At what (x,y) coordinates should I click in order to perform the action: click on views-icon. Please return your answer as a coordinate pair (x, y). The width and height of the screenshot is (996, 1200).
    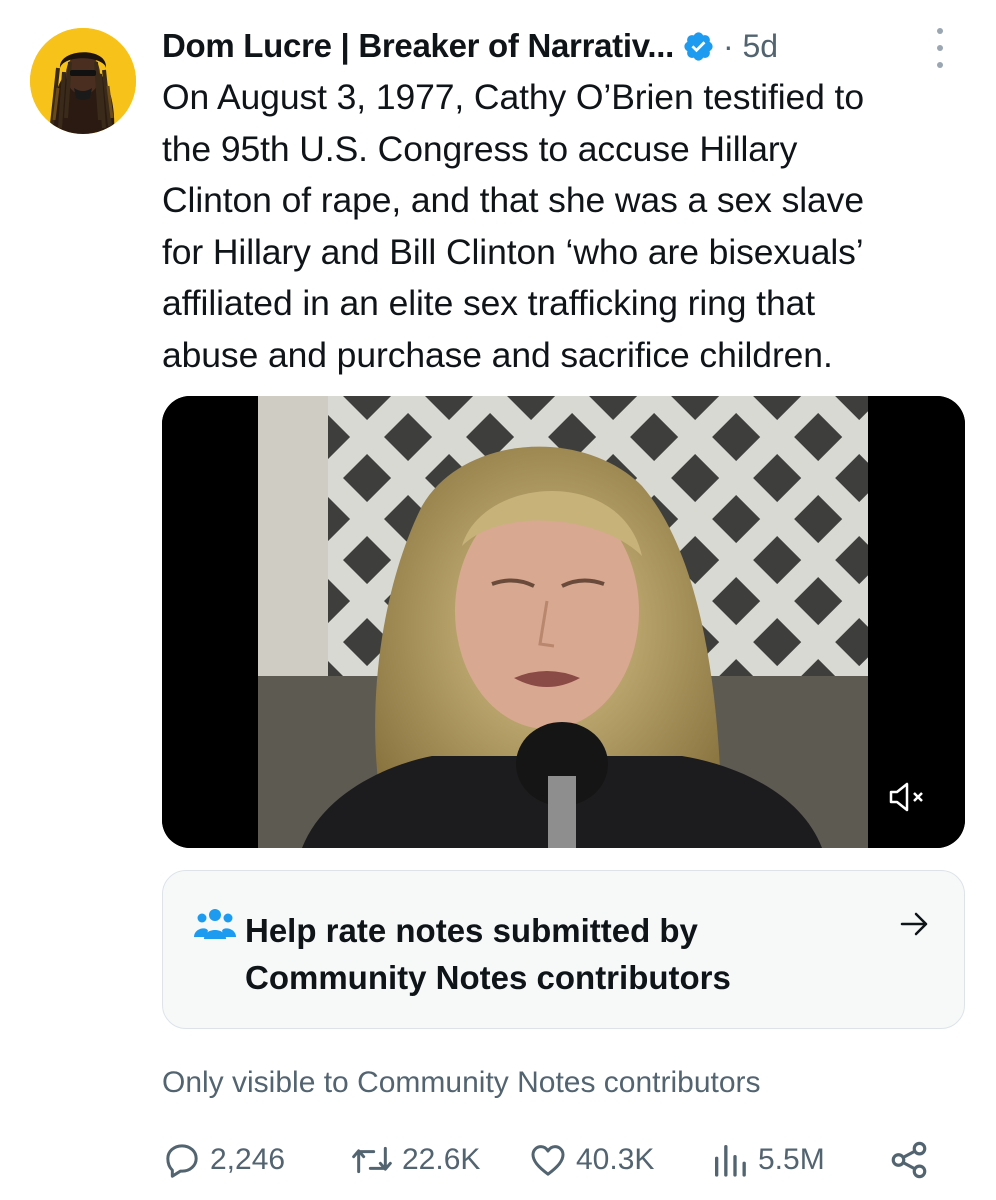
    Looking at the image, I should click on (730, 1161).